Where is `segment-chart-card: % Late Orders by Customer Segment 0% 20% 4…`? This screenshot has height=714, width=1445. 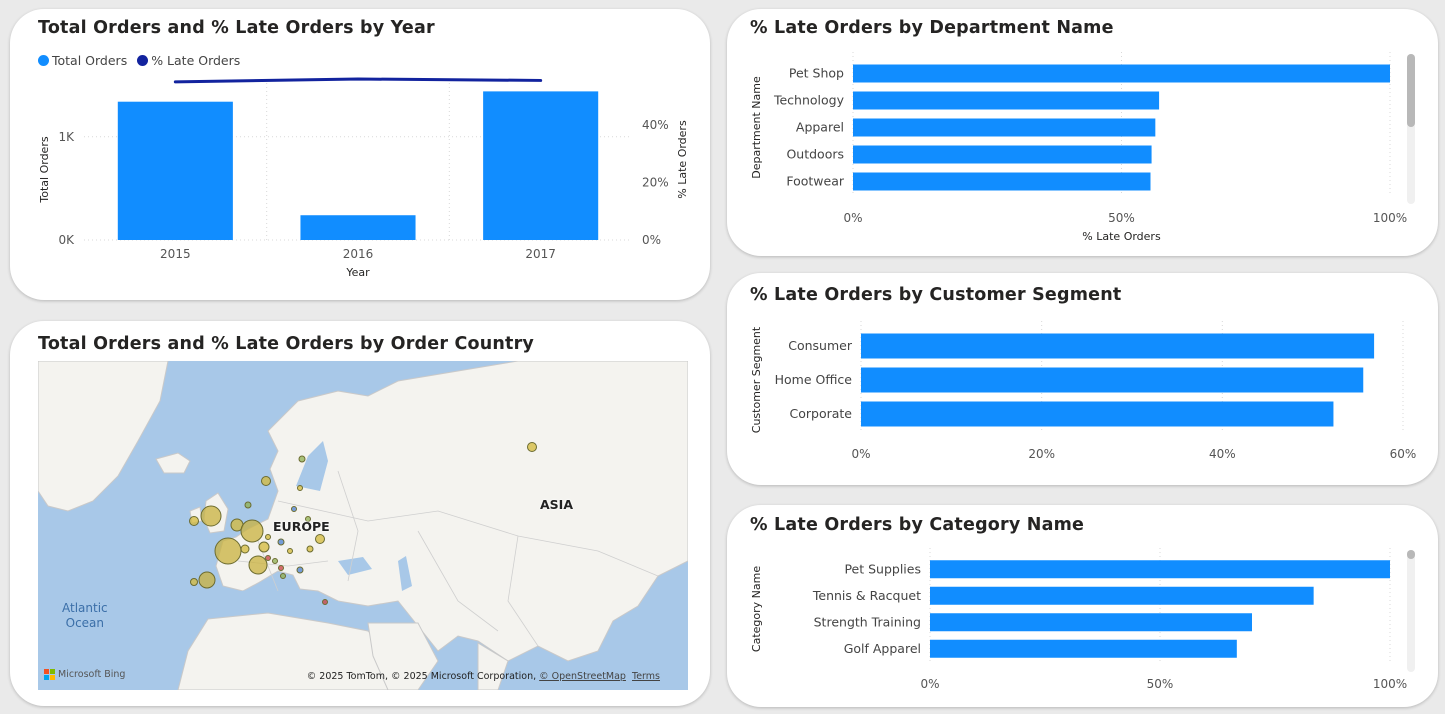 segment-chart-card: % Late Orders by Customer Segment 0% 20% 4… is located at coordinates (1082, 379).